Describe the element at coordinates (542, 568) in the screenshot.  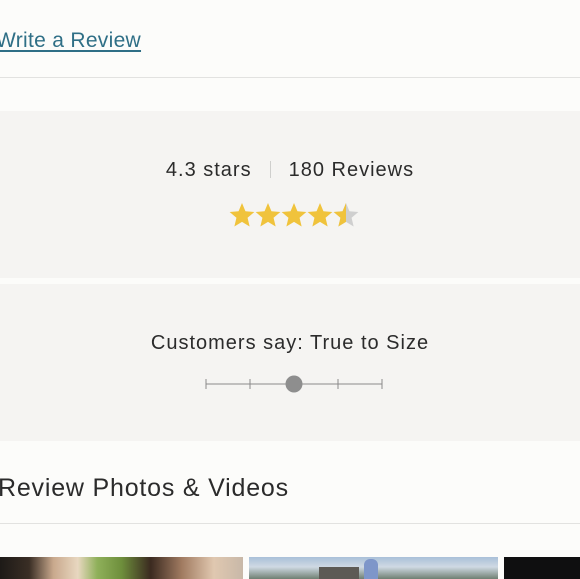
I see `review-video-thumbnail` at that location.